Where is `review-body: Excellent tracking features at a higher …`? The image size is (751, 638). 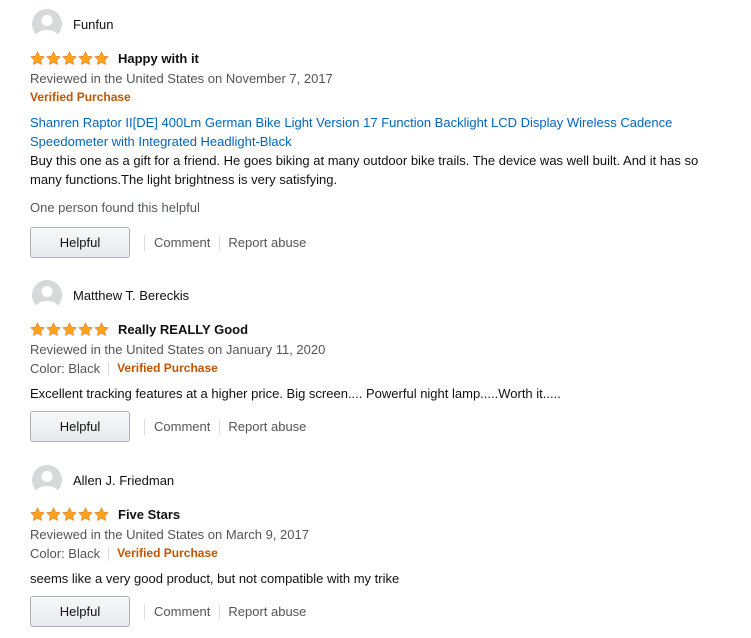
review-body: Excellent tracking features at a higher … is located at coordinates (295, 393).